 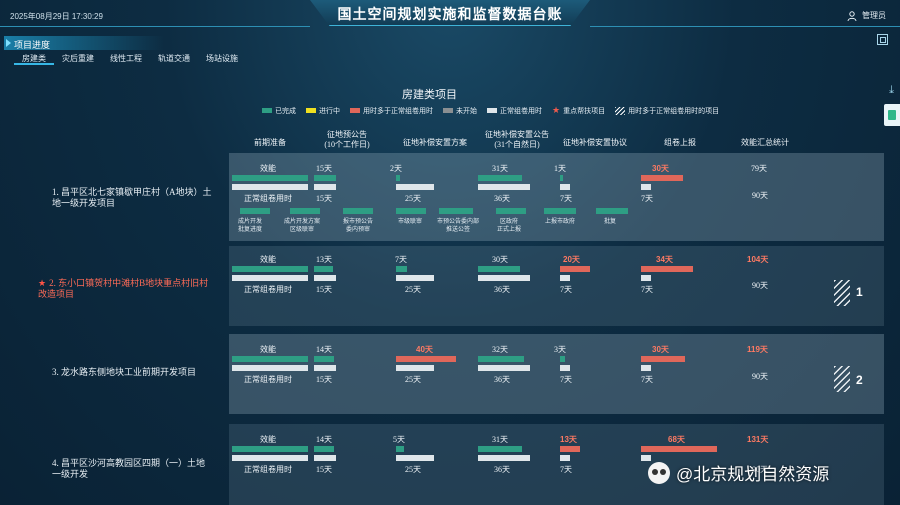 I want to click on panda-logo-icon, so click(x=659, y=472).